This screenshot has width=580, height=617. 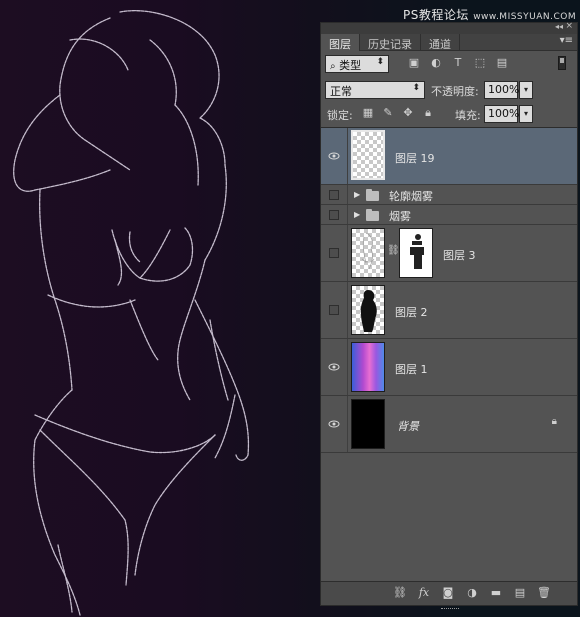 What do you see at coordinates (496, 593) in the screenshot?
I see `new-group-icon: ▬` at bounding box center [496, 593].